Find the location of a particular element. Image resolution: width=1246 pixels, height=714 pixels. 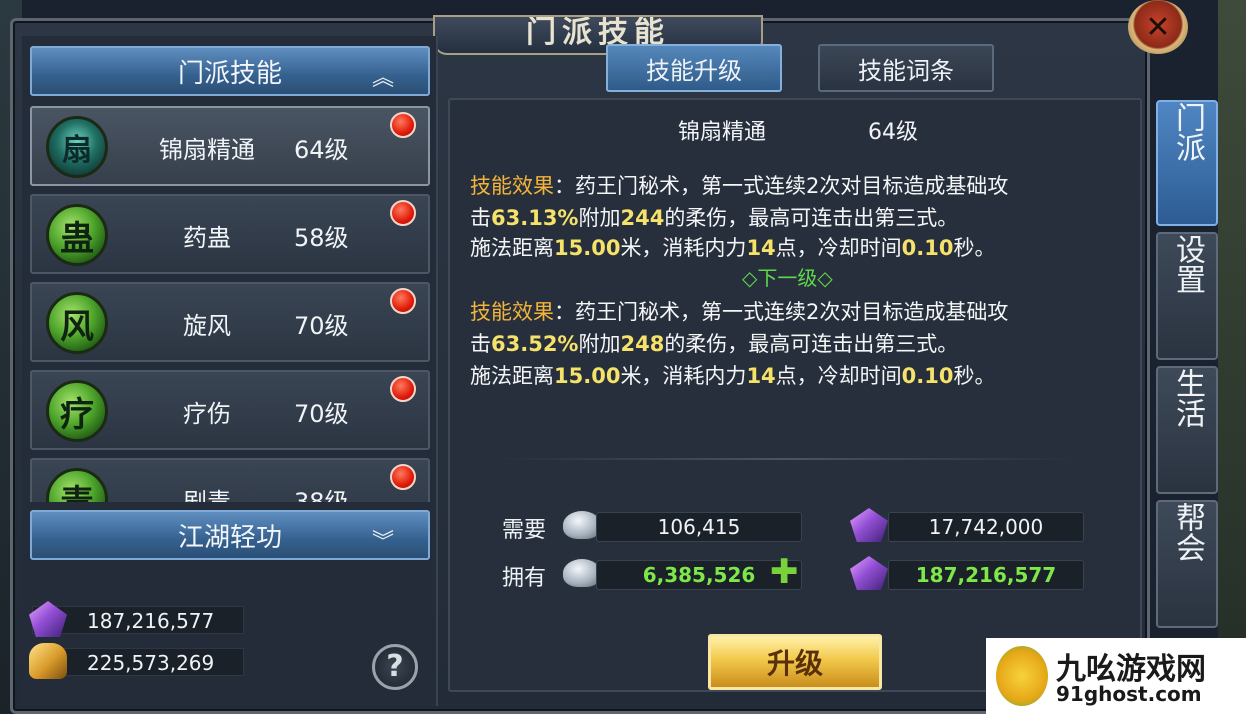

side-tab-sect: 门派 is located at coordinates (1187, 163).